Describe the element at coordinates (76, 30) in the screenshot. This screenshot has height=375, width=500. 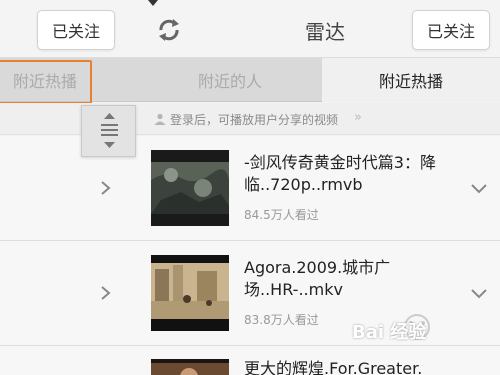
I see `followed-button-left: 已关注` at that location.